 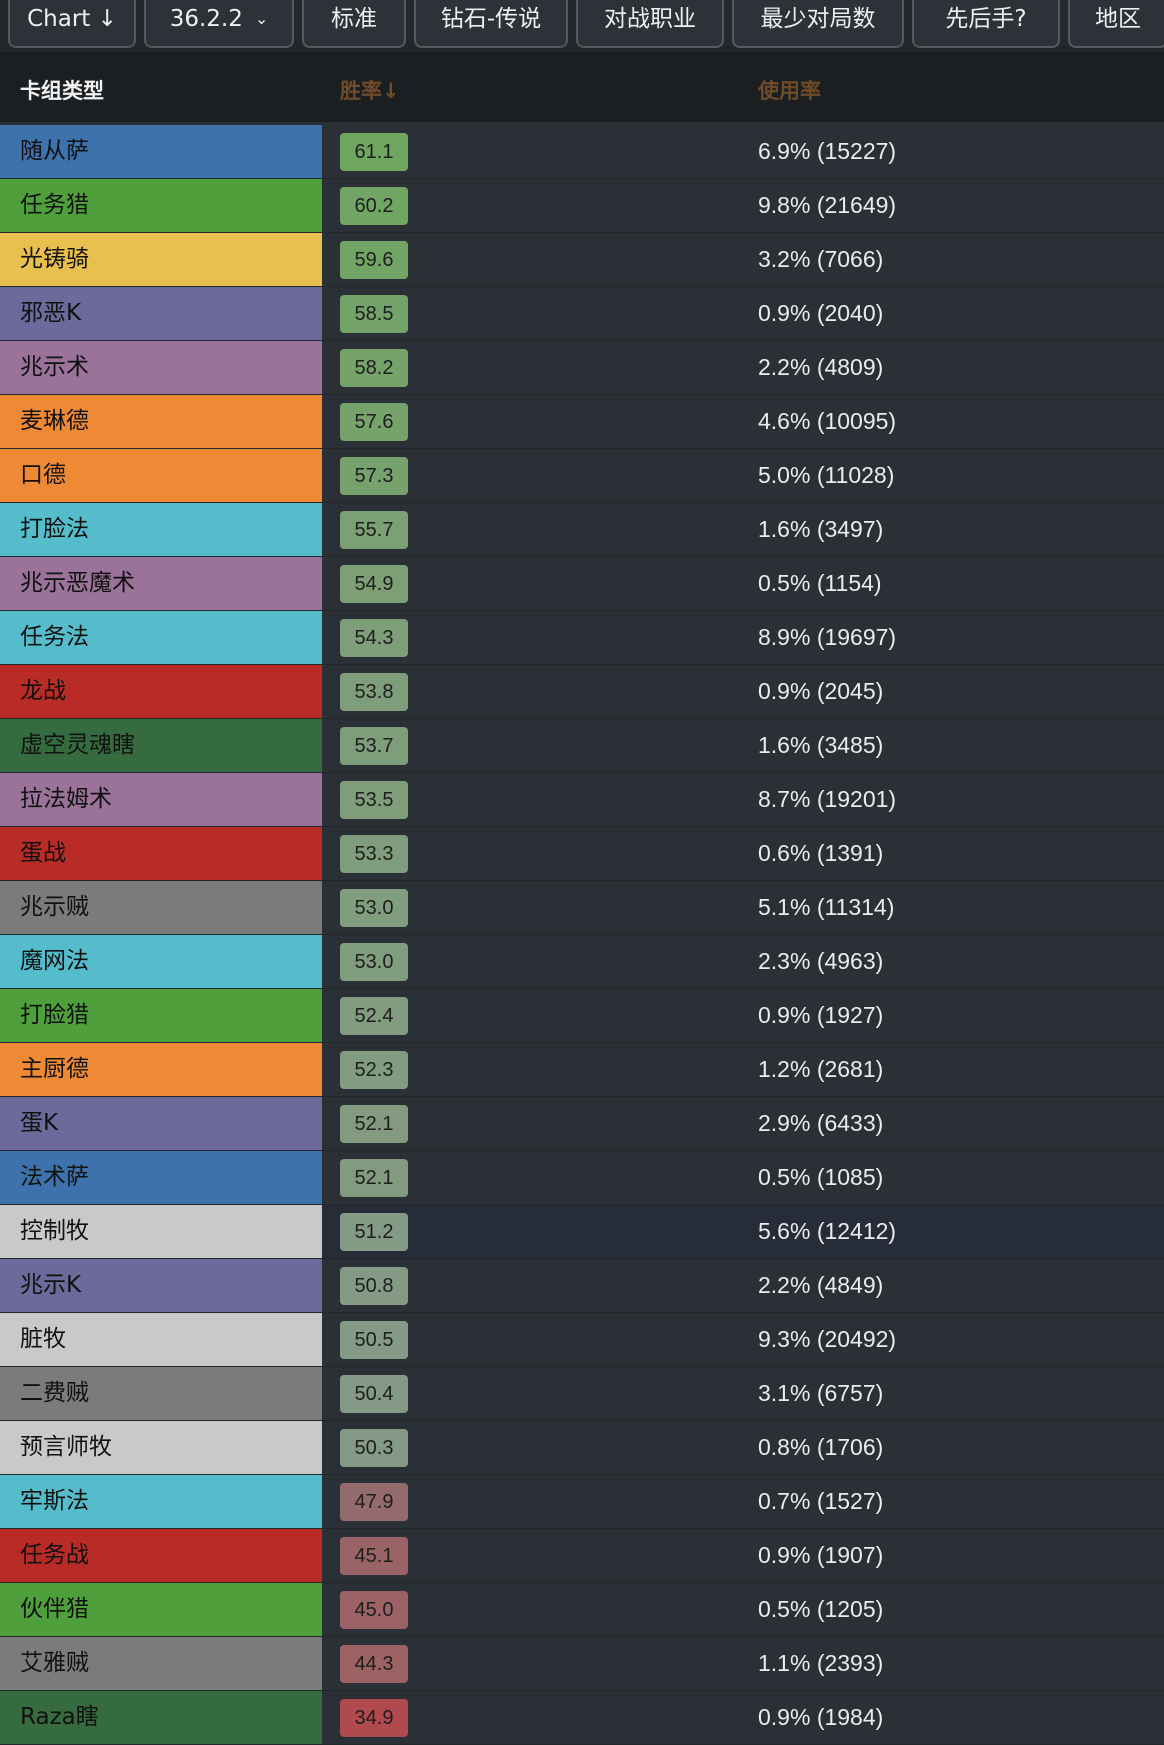 What do you see at coordinates (374, 1502) in the screenshot?
I see `winrate-badge: 47.9` at bounding box center [374, 1502].